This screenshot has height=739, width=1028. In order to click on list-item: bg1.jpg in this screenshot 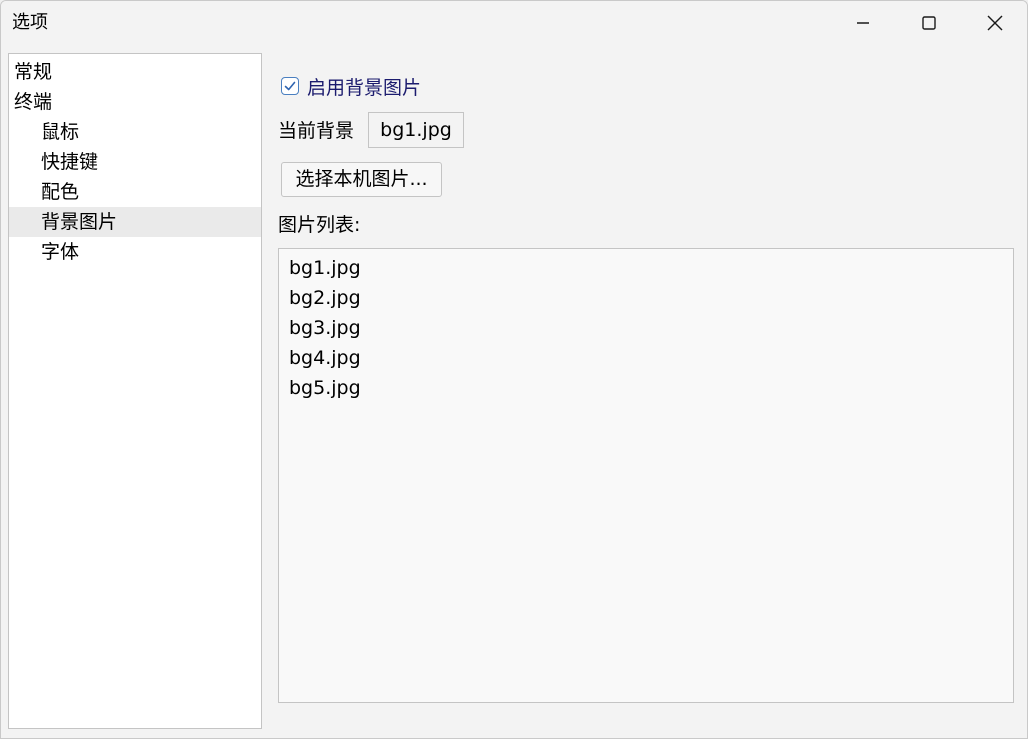, I will do `click(646, 268)`.